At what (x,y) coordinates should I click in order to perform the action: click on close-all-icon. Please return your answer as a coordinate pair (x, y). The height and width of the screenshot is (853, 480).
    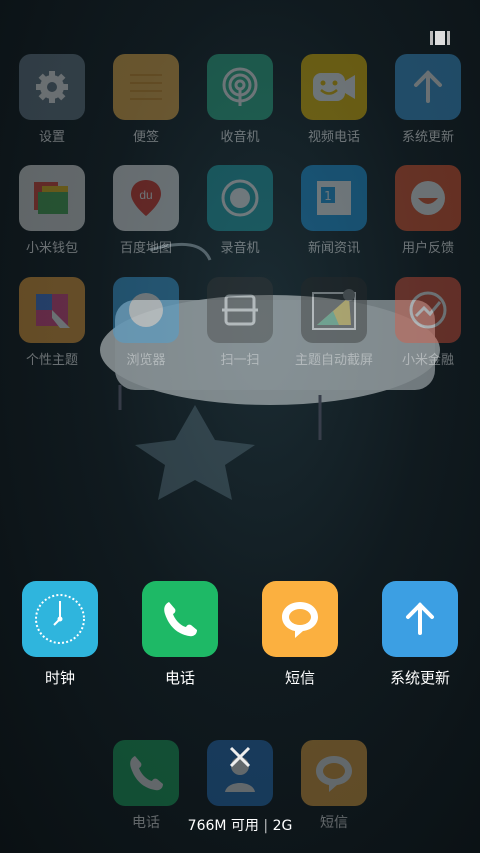
    Looking at the image, I should click on (240, 757).